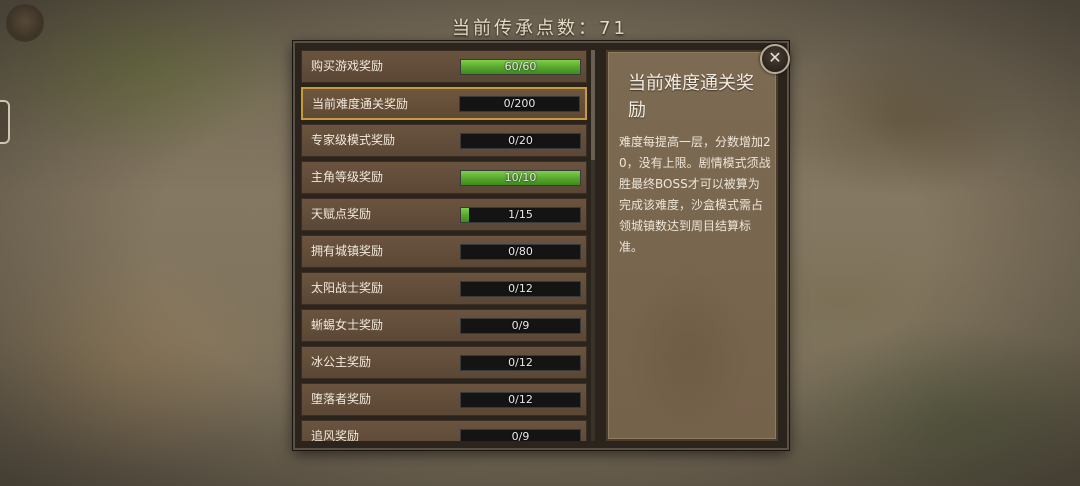  I want to click on reward-progress-bar: 0/80, so click(520, 252).